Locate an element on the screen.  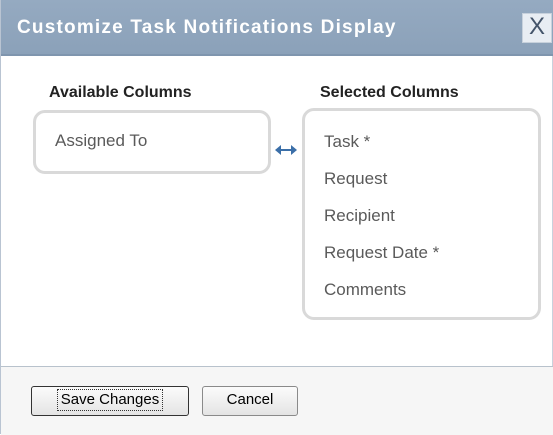
list-item-assigned-to: Assigned To is located at coordinates (152, 140).